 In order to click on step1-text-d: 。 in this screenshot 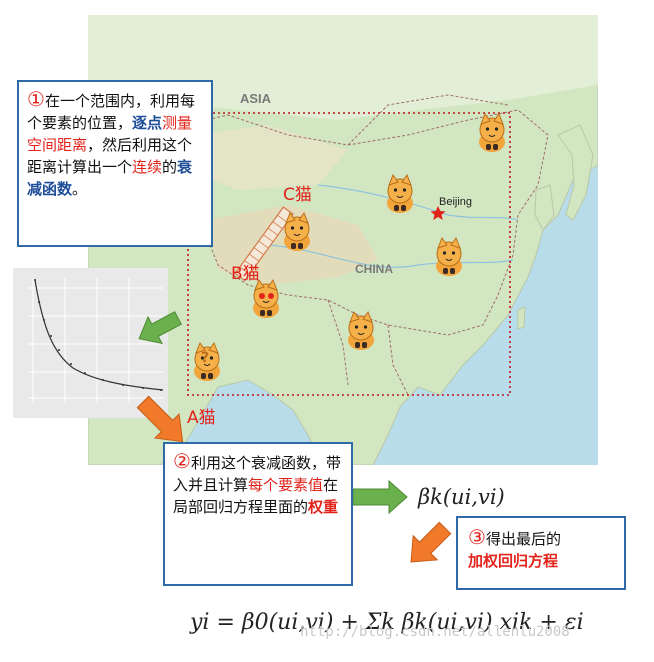, I will do `click(80, 189)`.